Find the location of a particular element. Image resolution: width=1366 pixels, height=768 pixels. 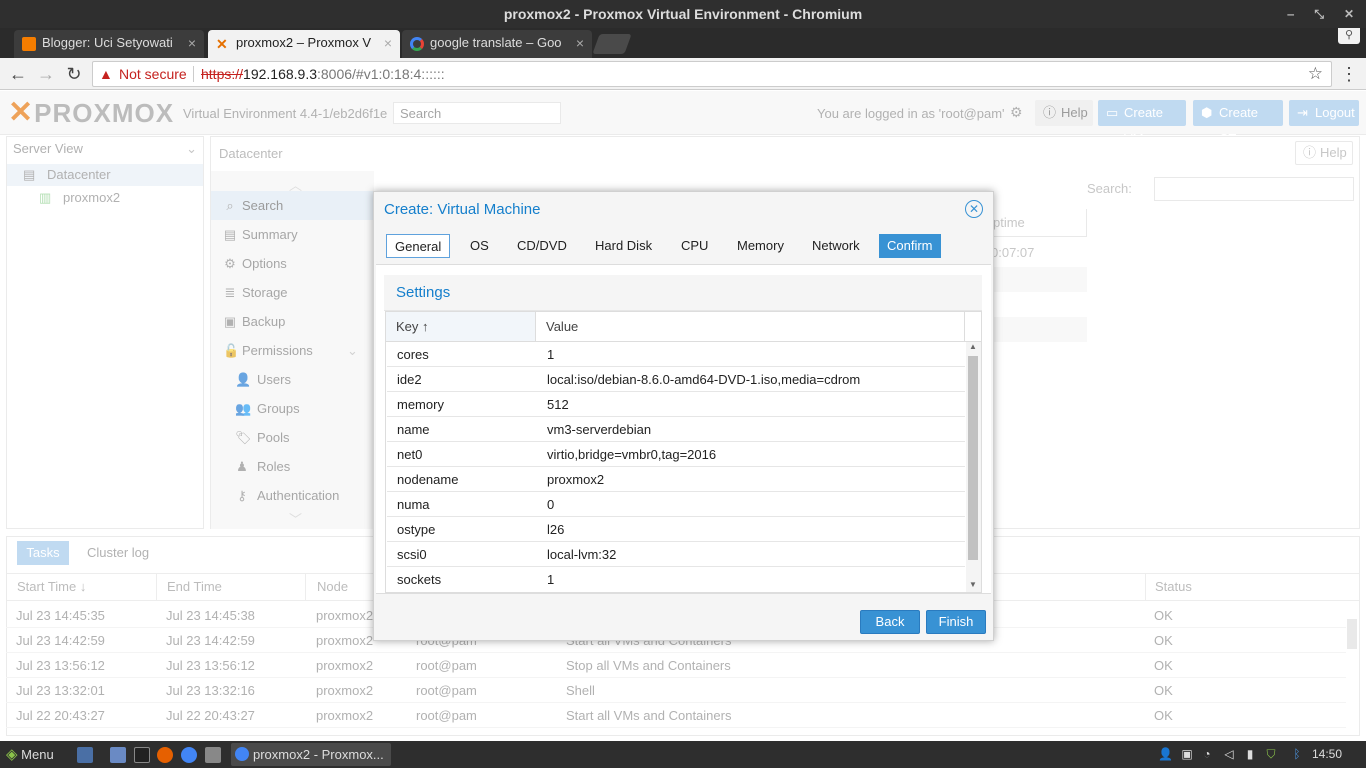

firefox-icon is located at coordinates (165, 755).